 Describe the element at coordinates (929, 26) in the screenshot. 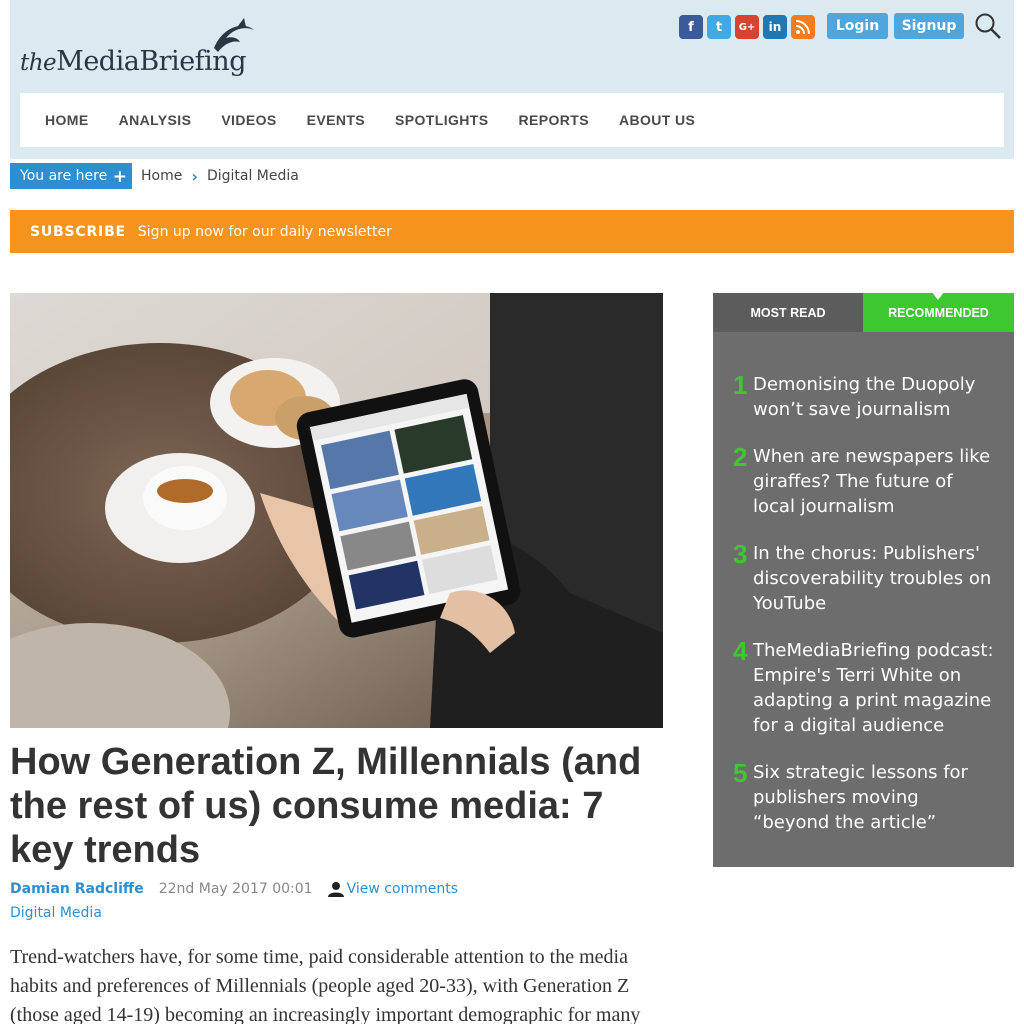

I see `signup-button: Signup` at that location.